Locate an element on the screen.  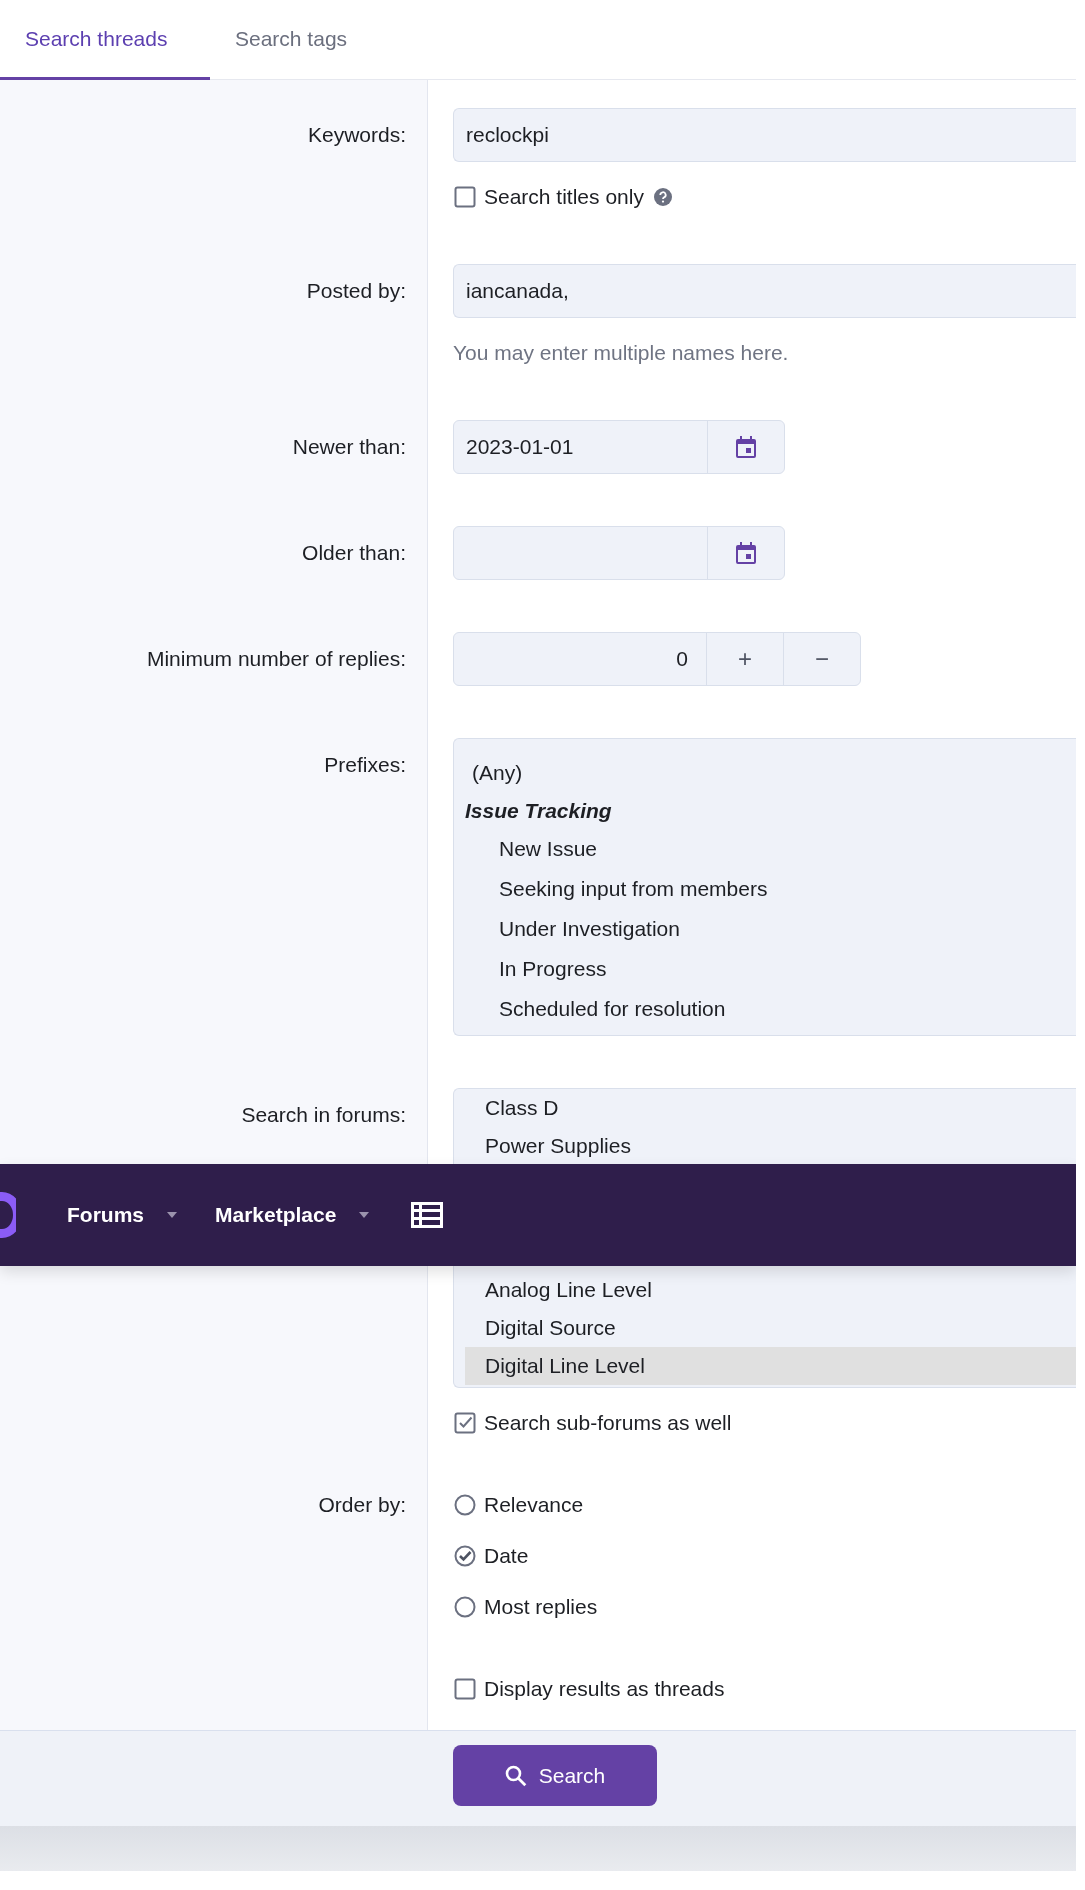
list-option: New Issue is located at coordinates (765, 849).